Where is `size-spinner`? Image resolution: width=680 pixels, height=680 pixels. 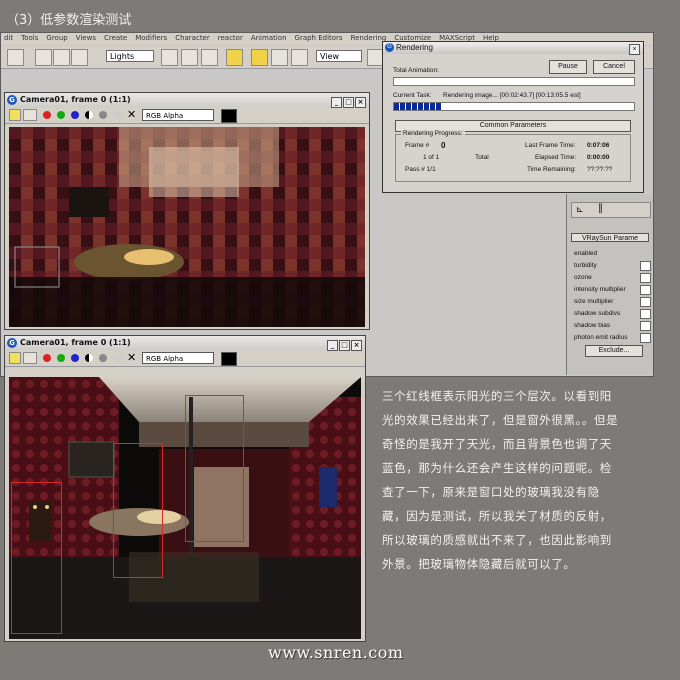 size-spinner is located at coordinates (645, 302).